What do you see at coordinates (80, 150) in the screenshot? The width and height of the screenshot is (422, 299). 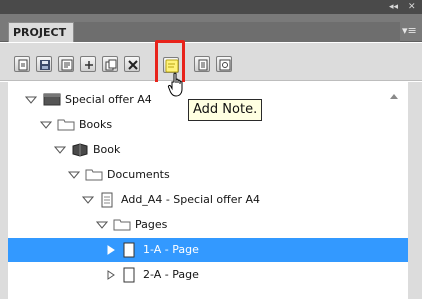 I see `book-icon` at bounding box center [80, 150].